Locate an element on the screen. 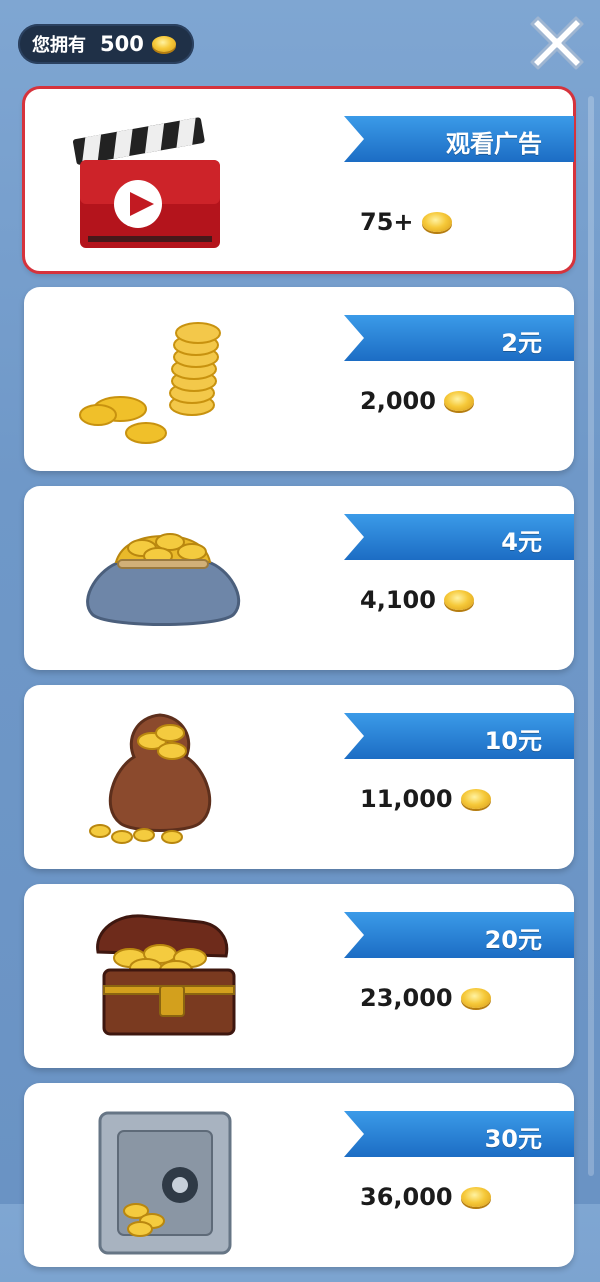  coin-sack-icon is located at coordinates (160, 777).